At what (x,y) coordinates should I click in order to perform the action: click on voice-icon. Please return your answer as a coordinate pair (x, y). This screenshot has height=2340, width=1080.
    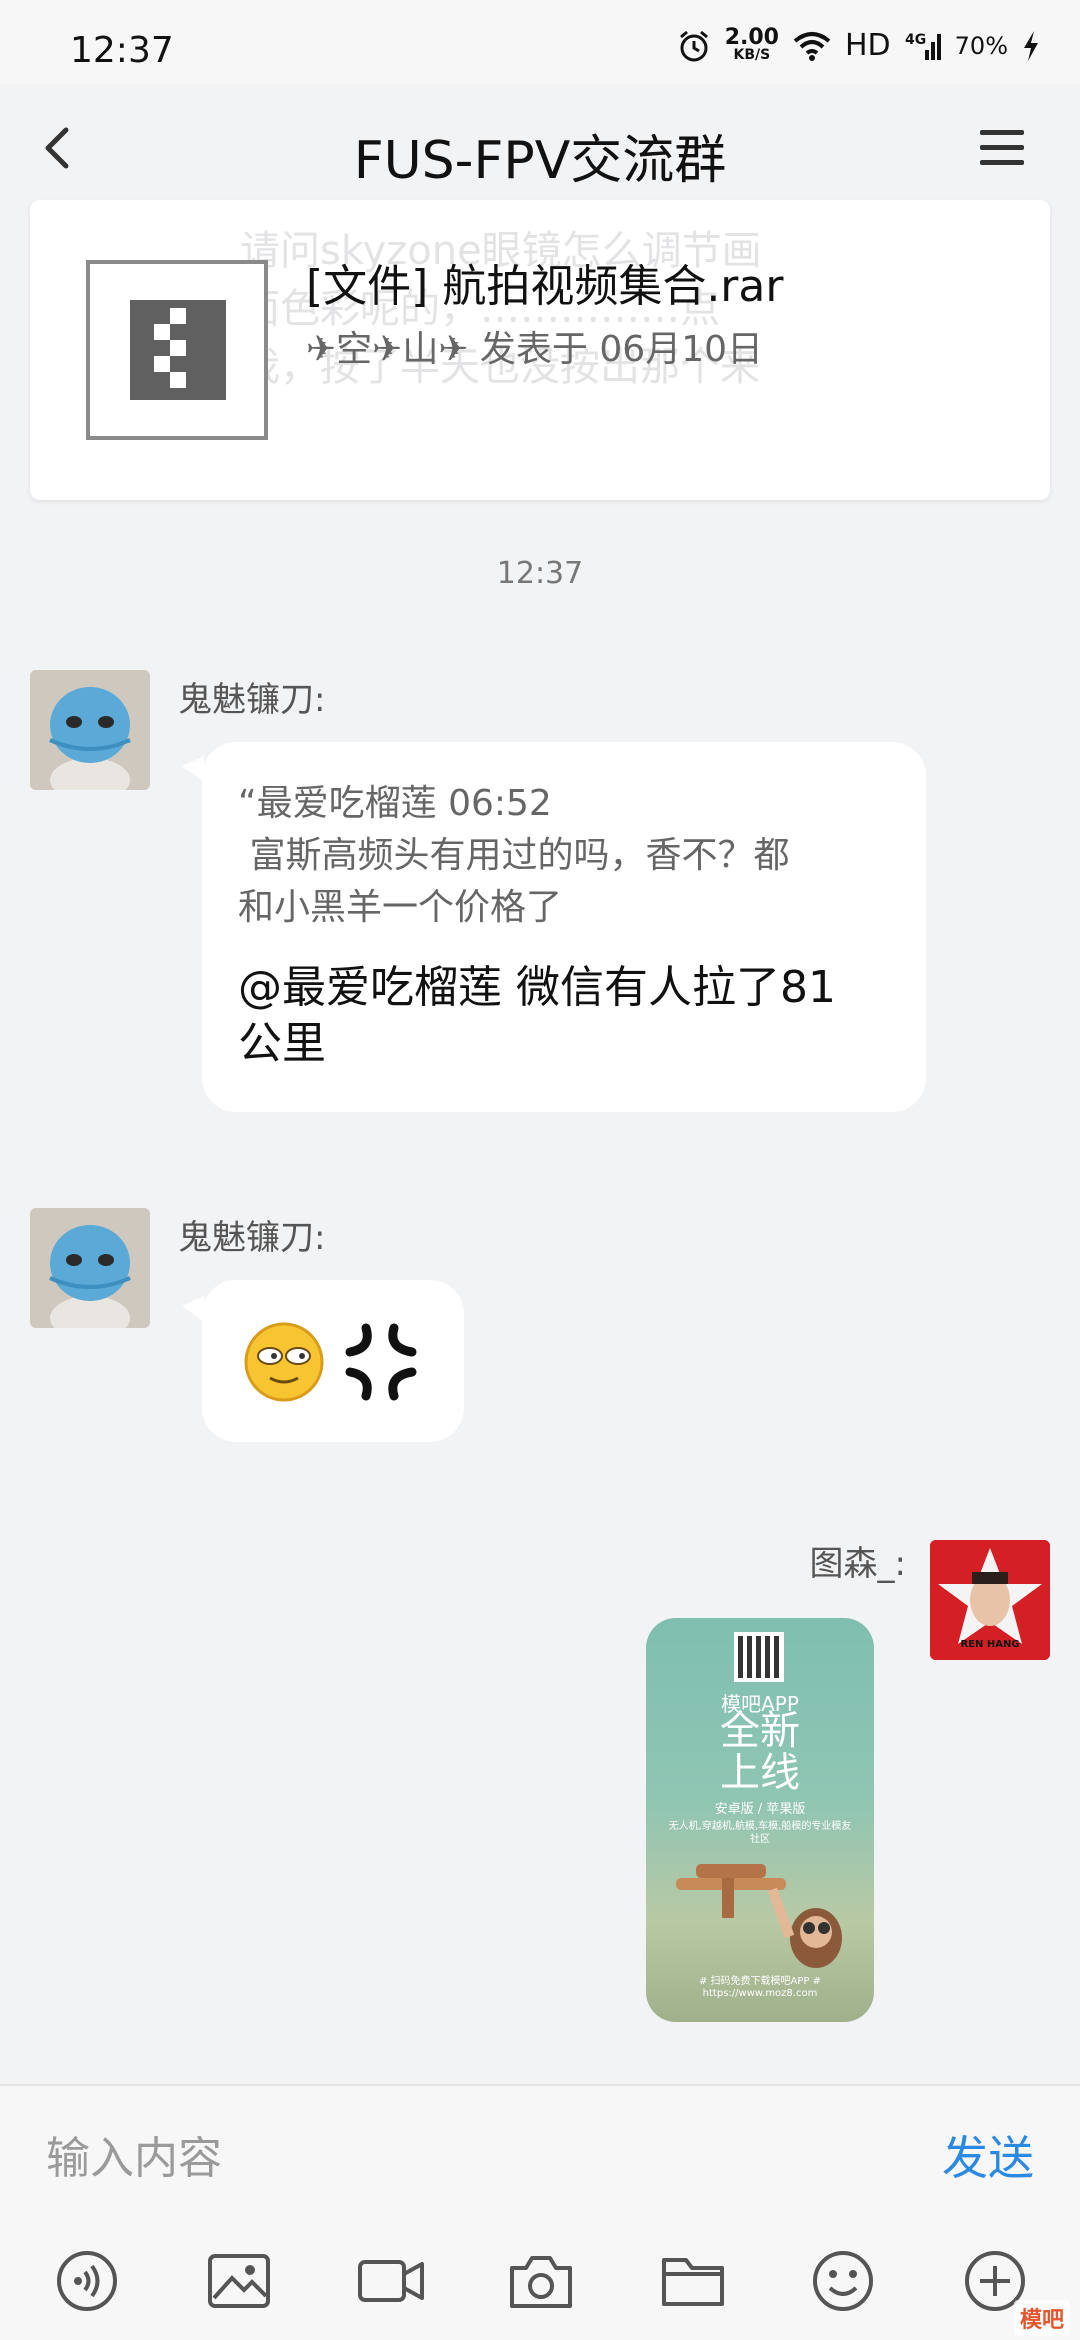
    Looking at the image, I should click on (87, 2281).